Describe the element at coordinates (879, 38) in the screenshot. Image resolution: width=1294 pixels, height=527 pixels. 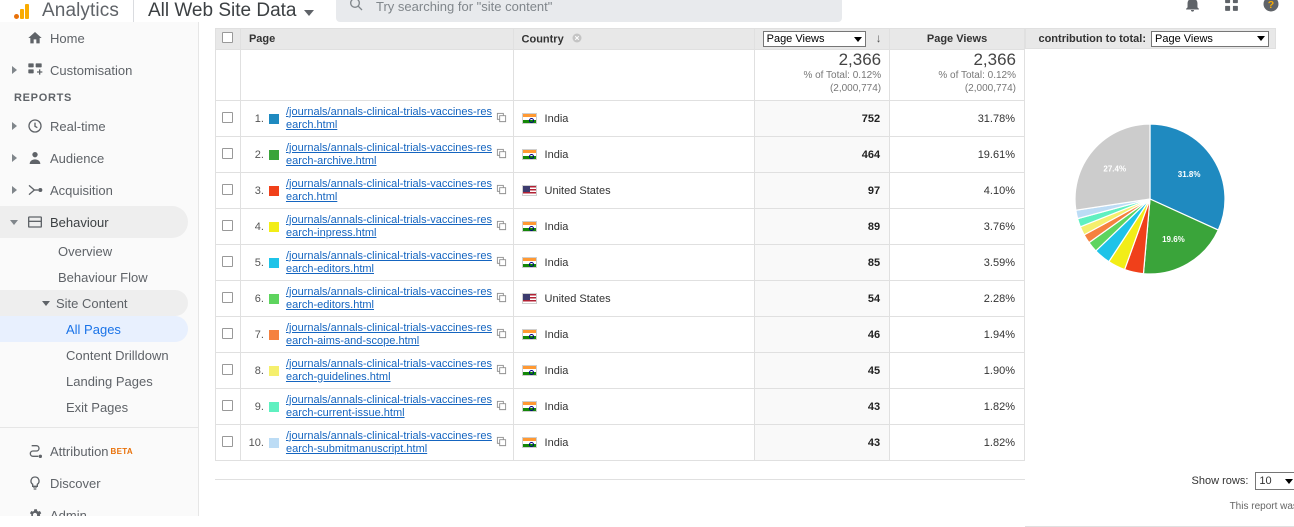
I see `sort-direction-icon: ↓` at that location.